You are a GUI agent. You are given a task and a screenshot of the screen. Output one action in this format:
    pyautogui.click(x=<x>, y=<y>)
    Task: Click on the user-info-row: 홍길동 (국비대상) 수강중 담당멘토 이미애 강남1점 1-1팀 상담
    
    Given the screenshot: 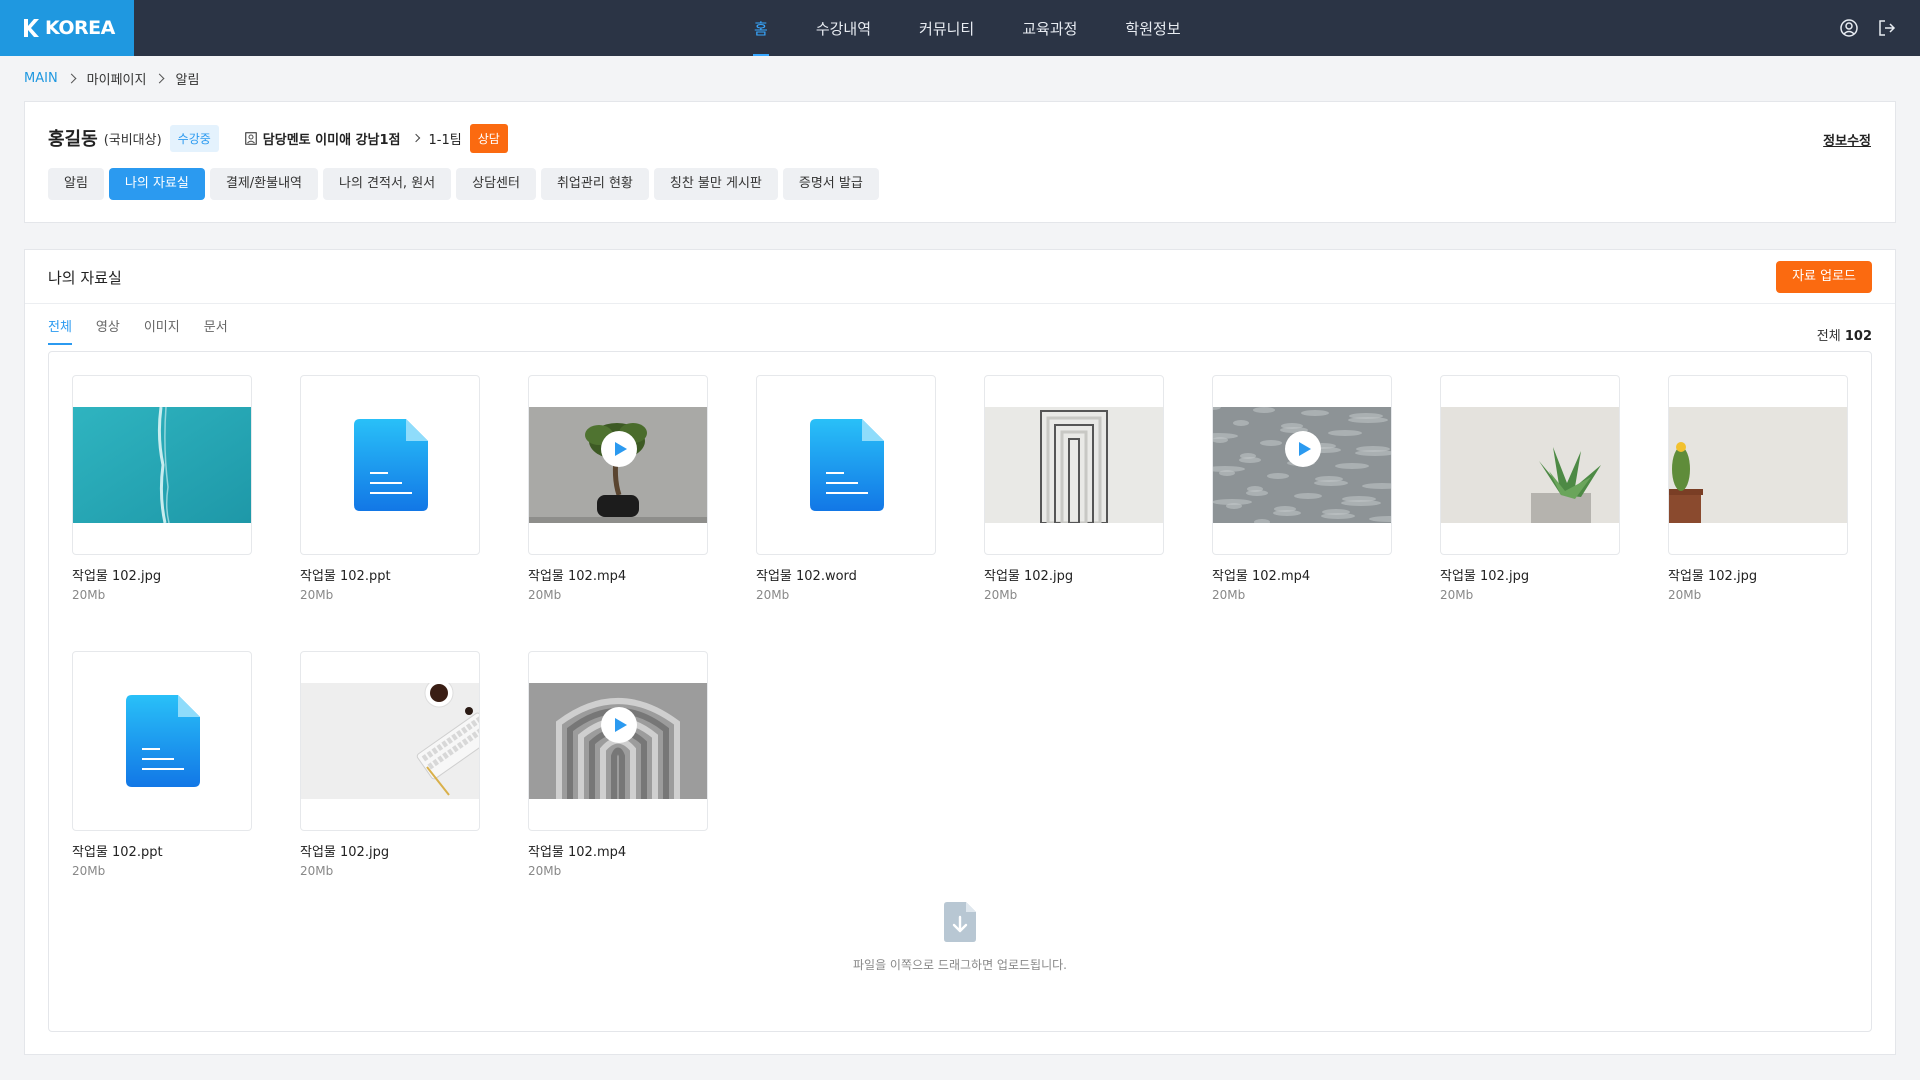 What is the action you would take?
    pyautogui.click(x=278, y=138)
    